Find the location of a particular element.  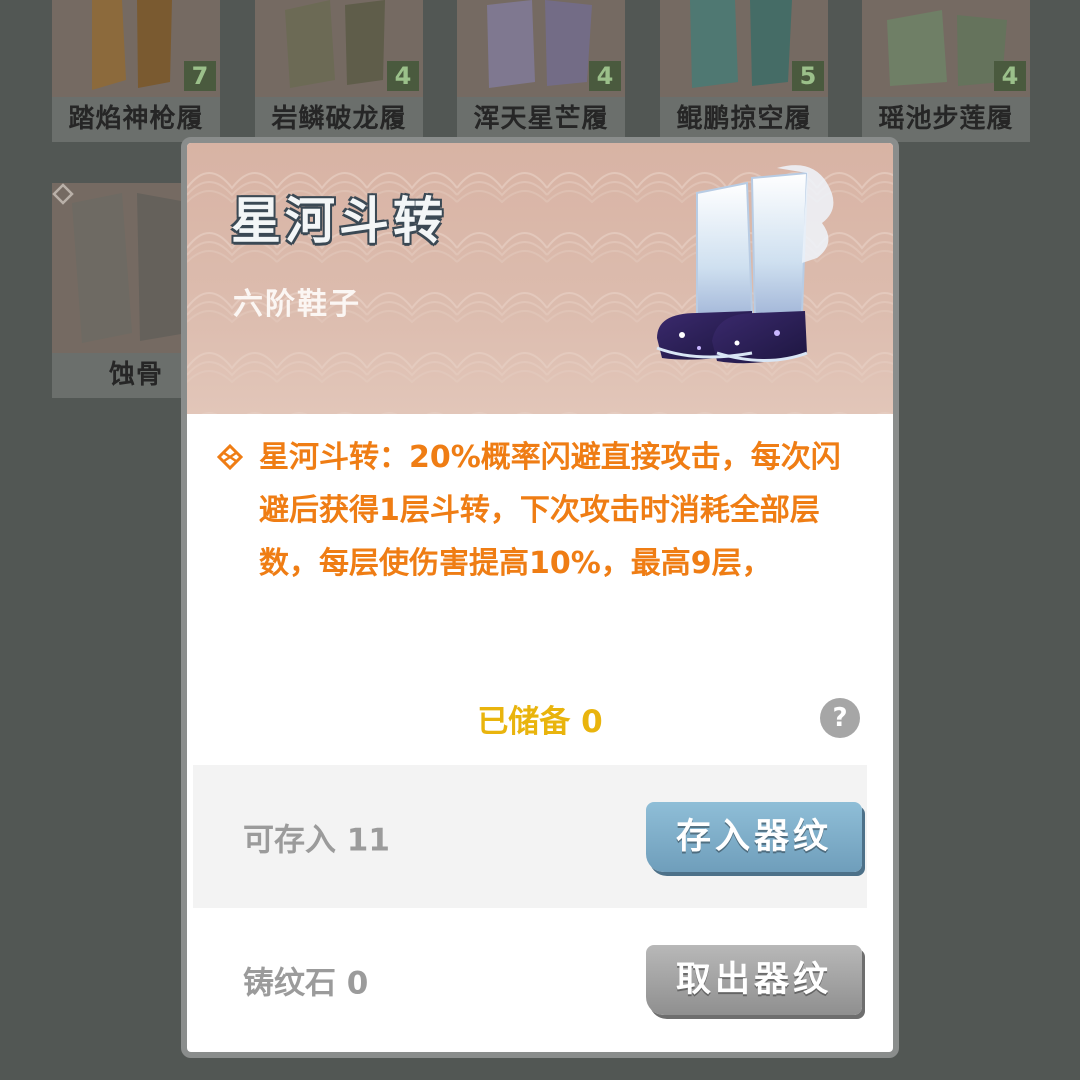

grid-item-yanlin: 4 岩鳞破龙履 is located at coordinates (339, 71).